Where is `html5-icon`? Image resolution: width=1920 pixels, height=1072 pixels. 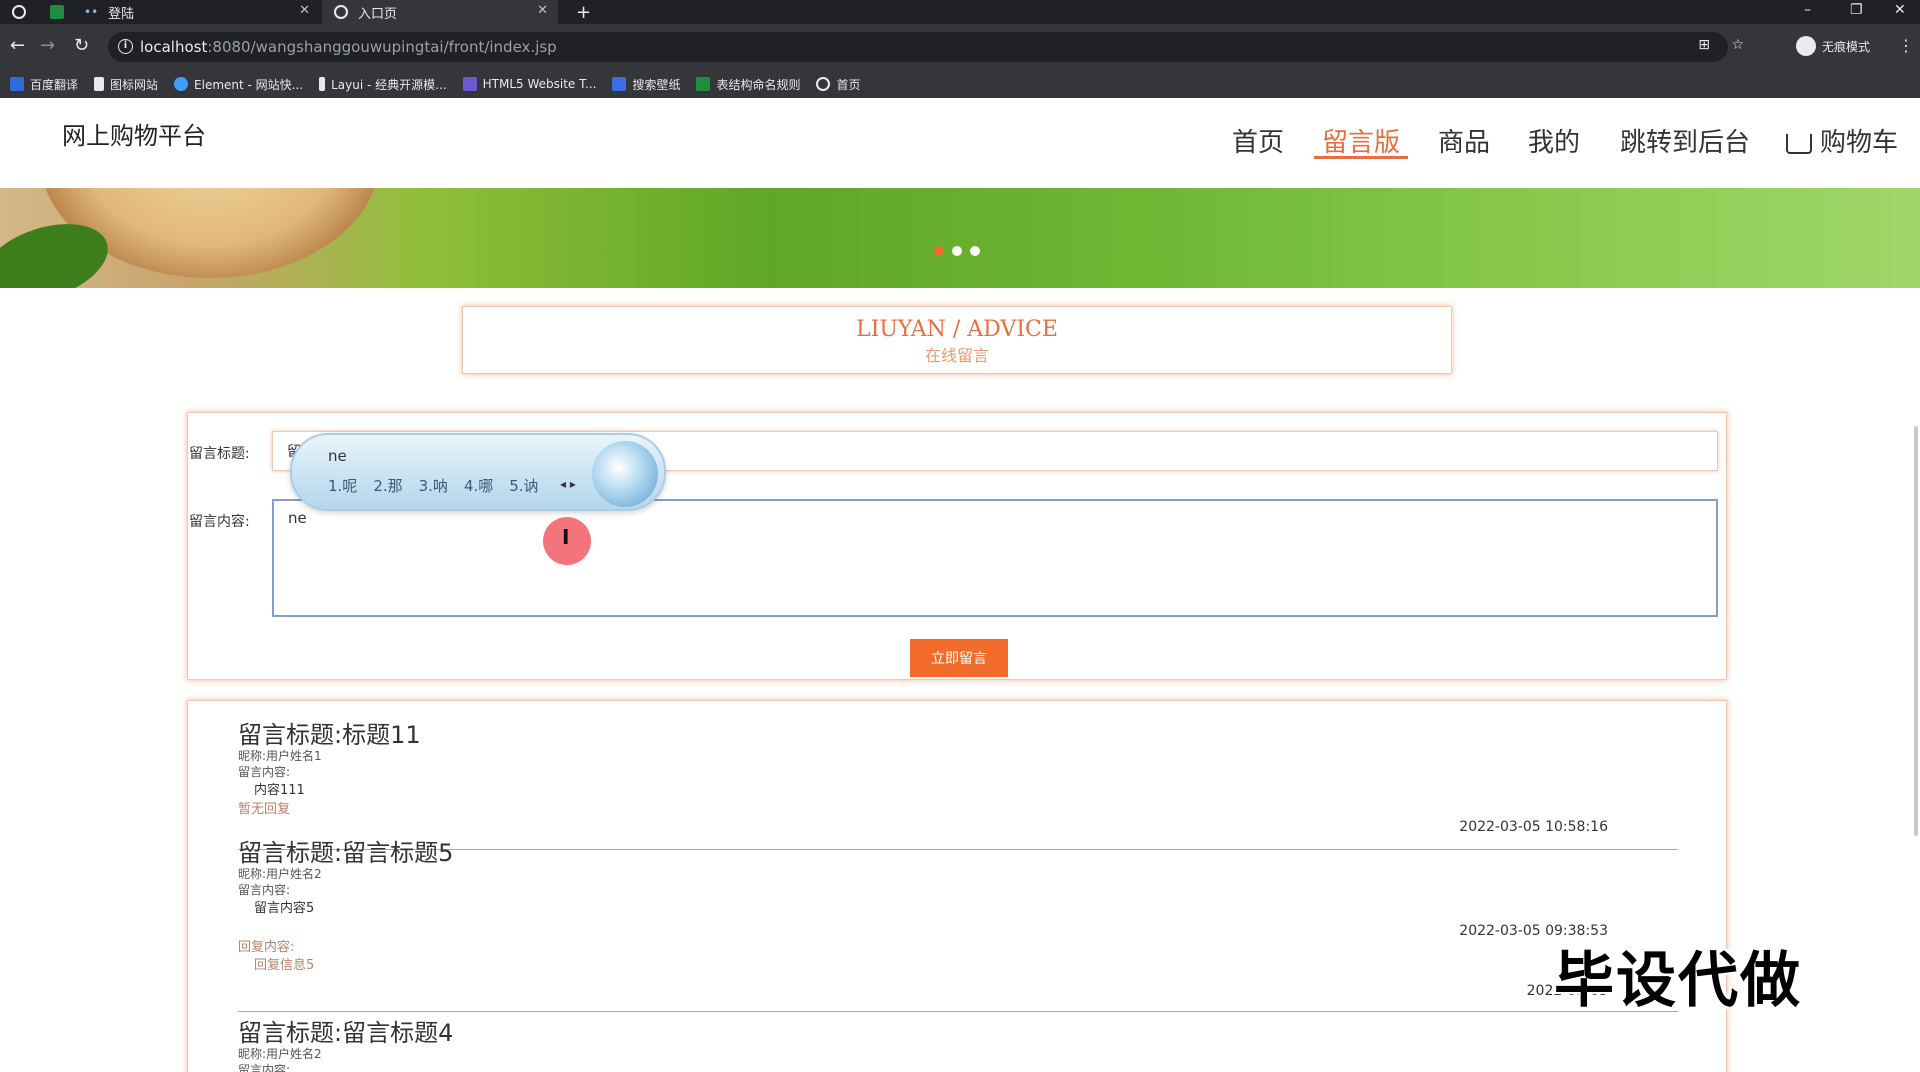 html5-icon is located at coordinates (469, 84).